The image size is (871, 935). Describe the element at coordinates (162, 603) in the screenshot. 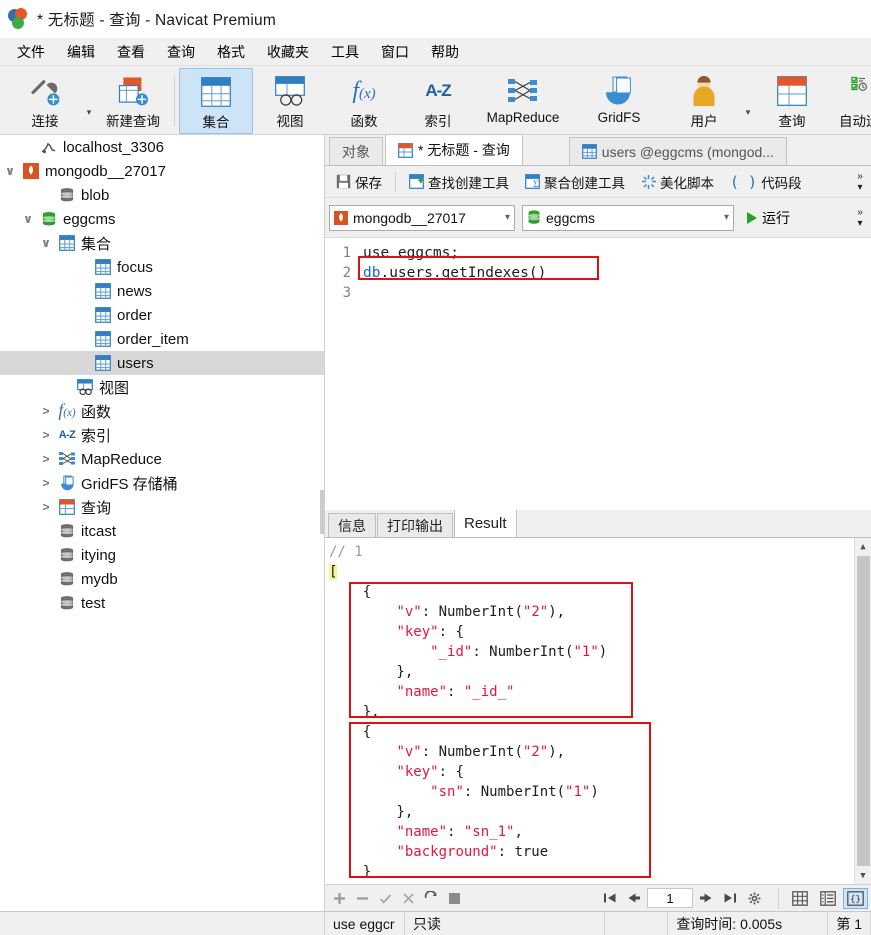

I see `tree-node-test: test` at that location.